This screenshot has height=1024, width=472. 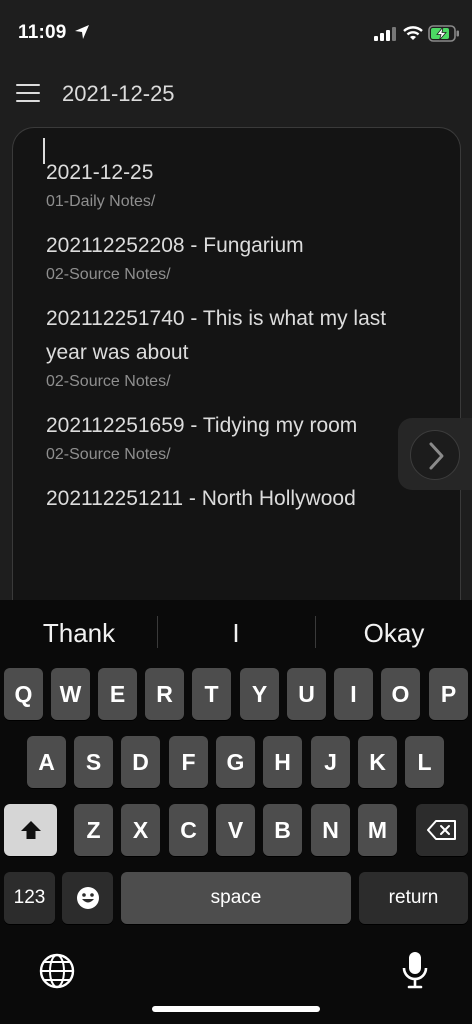 I want to click on suggestion-title: 202112252208 - Fungarium, so click(x=175, y=245).